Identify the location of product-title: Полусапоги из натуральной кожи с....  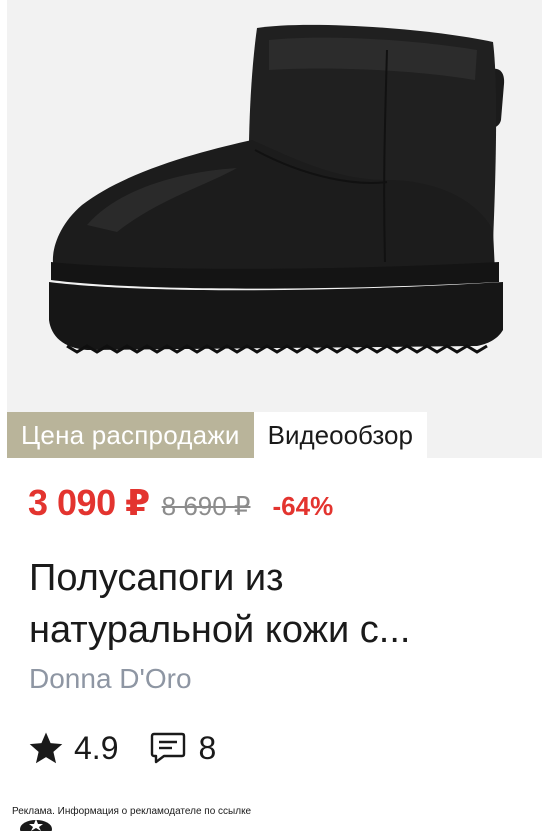
(274, 604).